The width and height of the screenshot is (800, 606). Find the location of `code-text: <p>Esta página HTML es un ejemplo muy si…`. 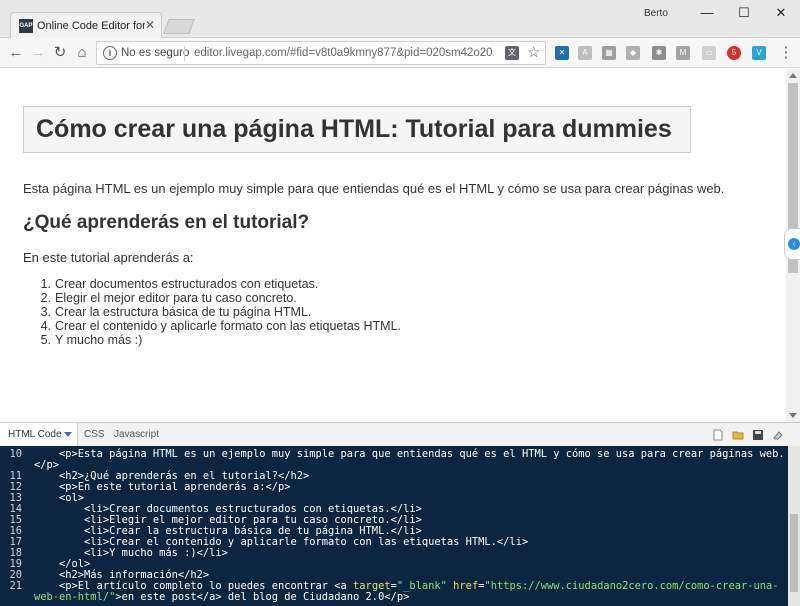

code-text: <p>Esta página HTML es un ejemplo muy si… is located at coordinates (409, 454).